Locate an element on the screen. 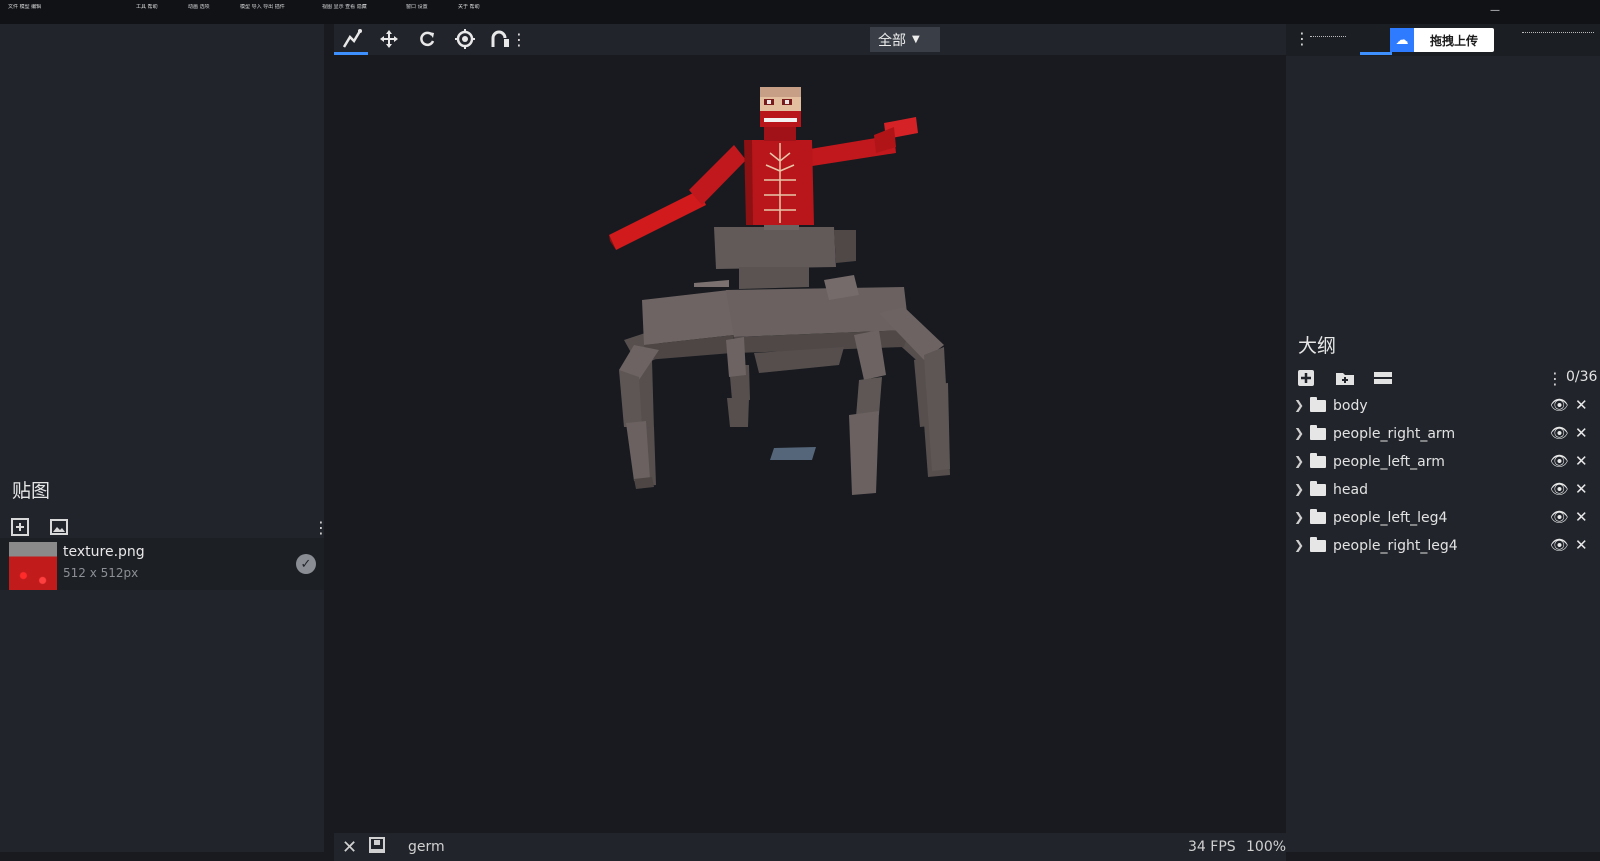 The width and height of the screenshot is (1600, 861). active-tab-indicator is located at coordinates (1376, 53).